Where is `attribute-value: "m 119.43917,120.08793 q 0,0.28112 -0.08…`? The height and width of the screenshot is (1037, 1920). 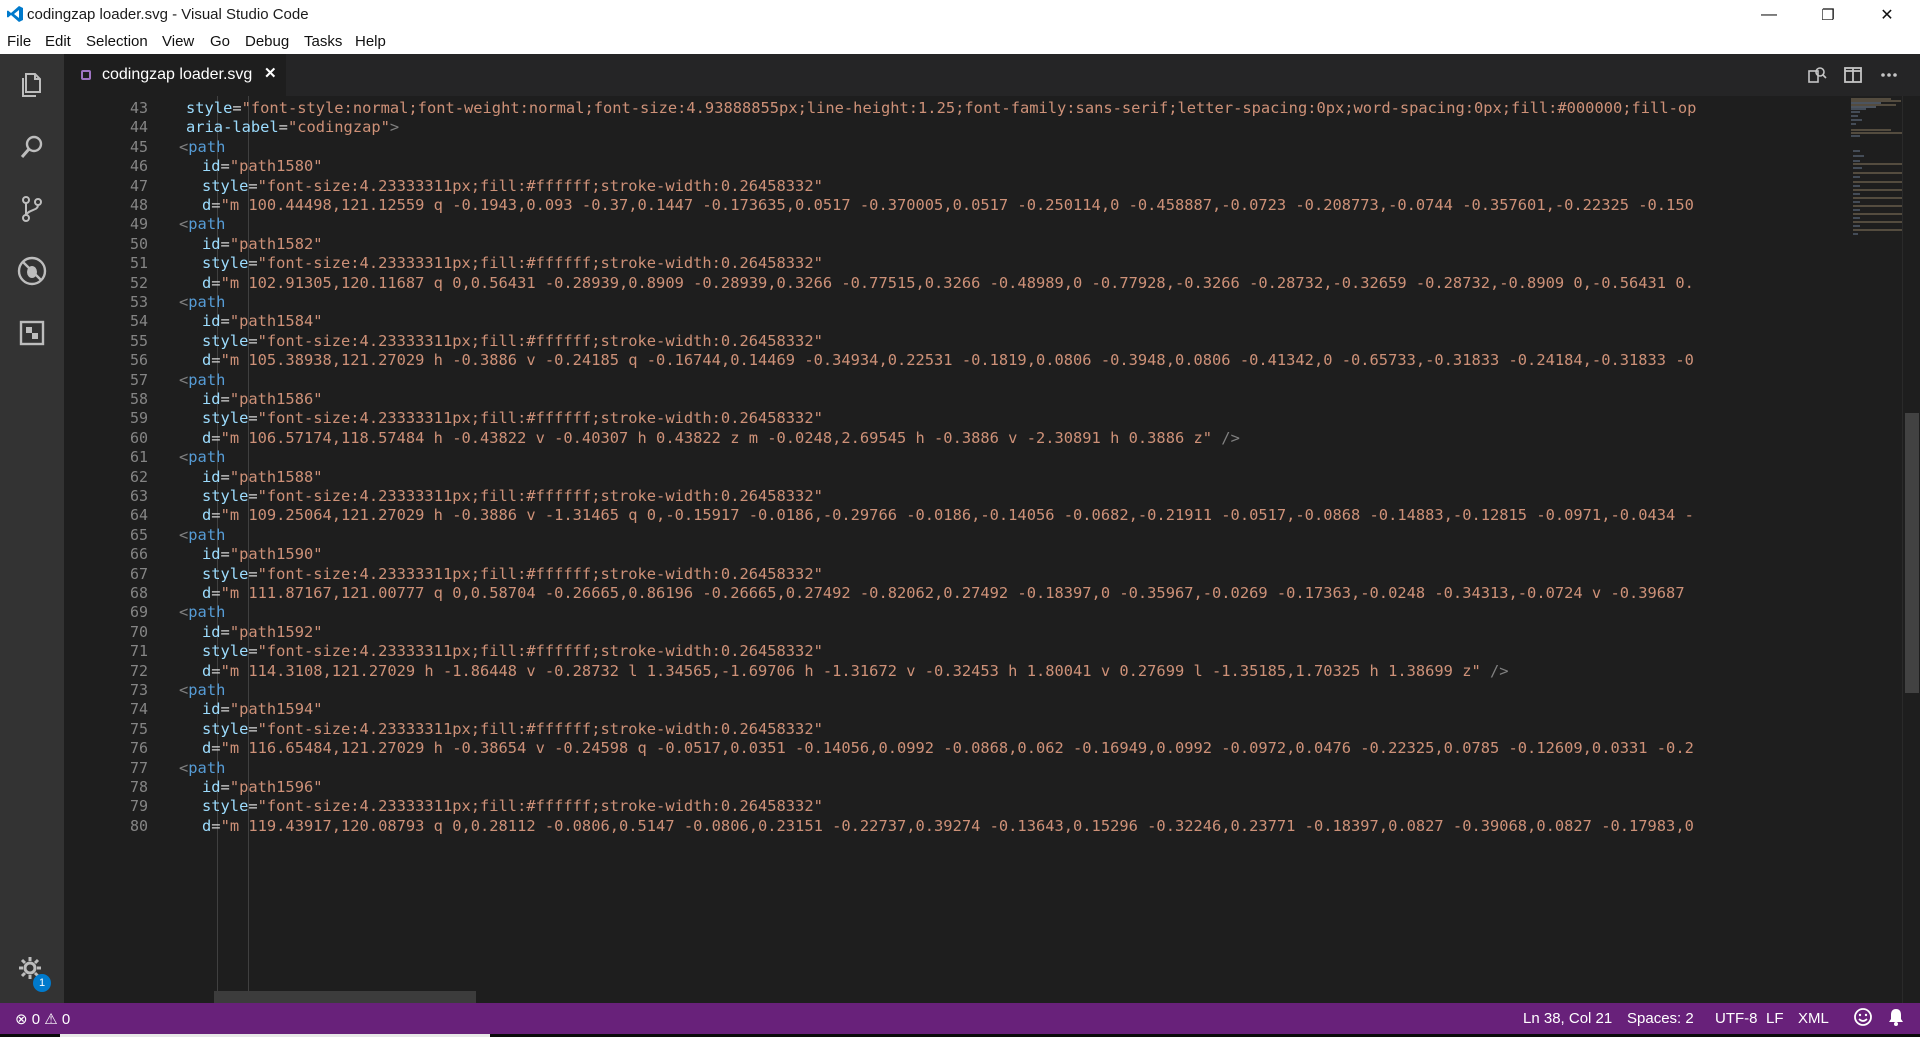
attribute-value: "m 119.43917,120.08793 q 0,0.28112 -0.08… is located at coordinates (957, 825).